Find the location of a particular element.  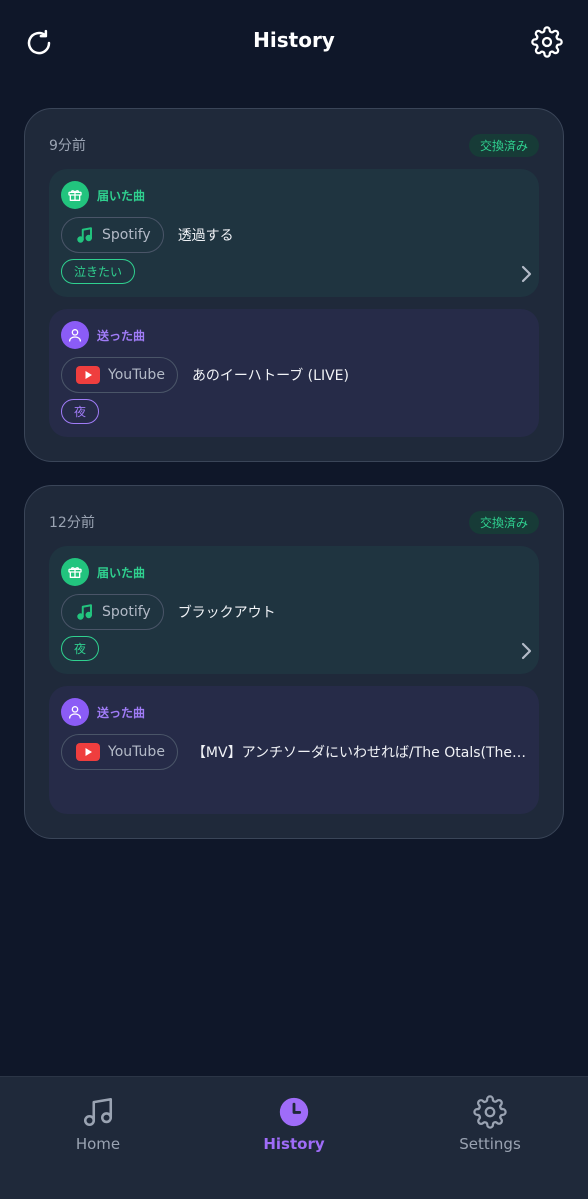

music-note-icon is located at coordinates (98, 1112).